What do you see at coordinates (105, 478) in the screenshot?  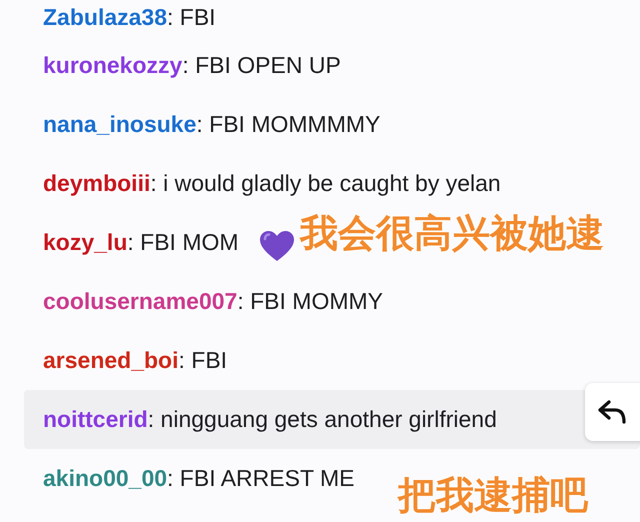 I see `username: akino00_00` at bounding box center [105, 478].